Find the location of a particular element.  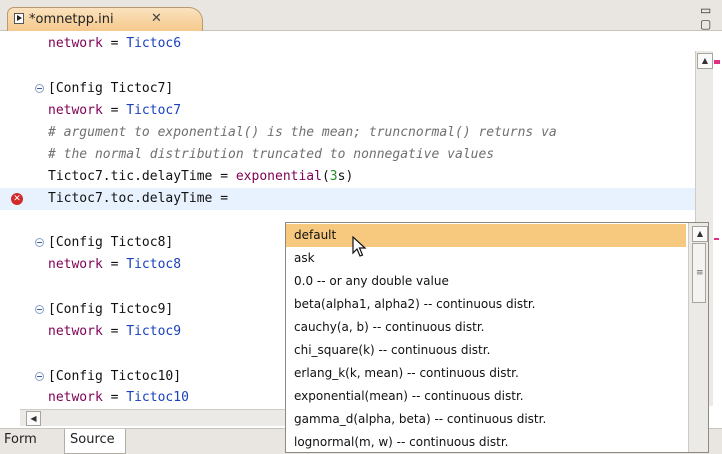

mouse-pointer-icon is located at coordinates (359, 246).